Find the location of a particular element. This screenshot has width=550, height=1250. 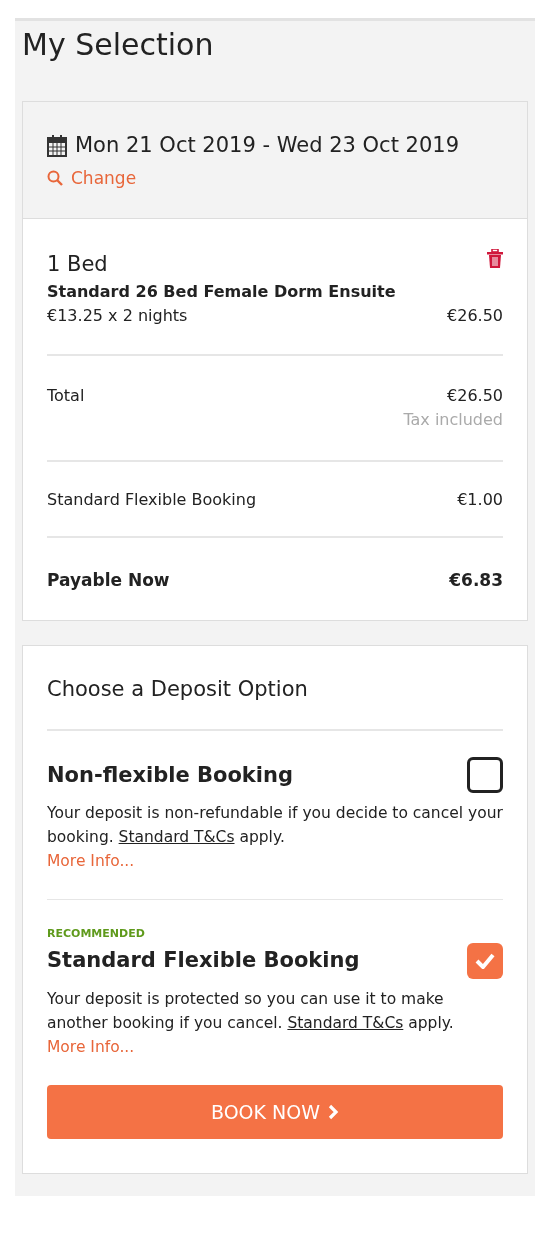

extra-label: Standard Flexible Booking is located at coordinates (152, 500).